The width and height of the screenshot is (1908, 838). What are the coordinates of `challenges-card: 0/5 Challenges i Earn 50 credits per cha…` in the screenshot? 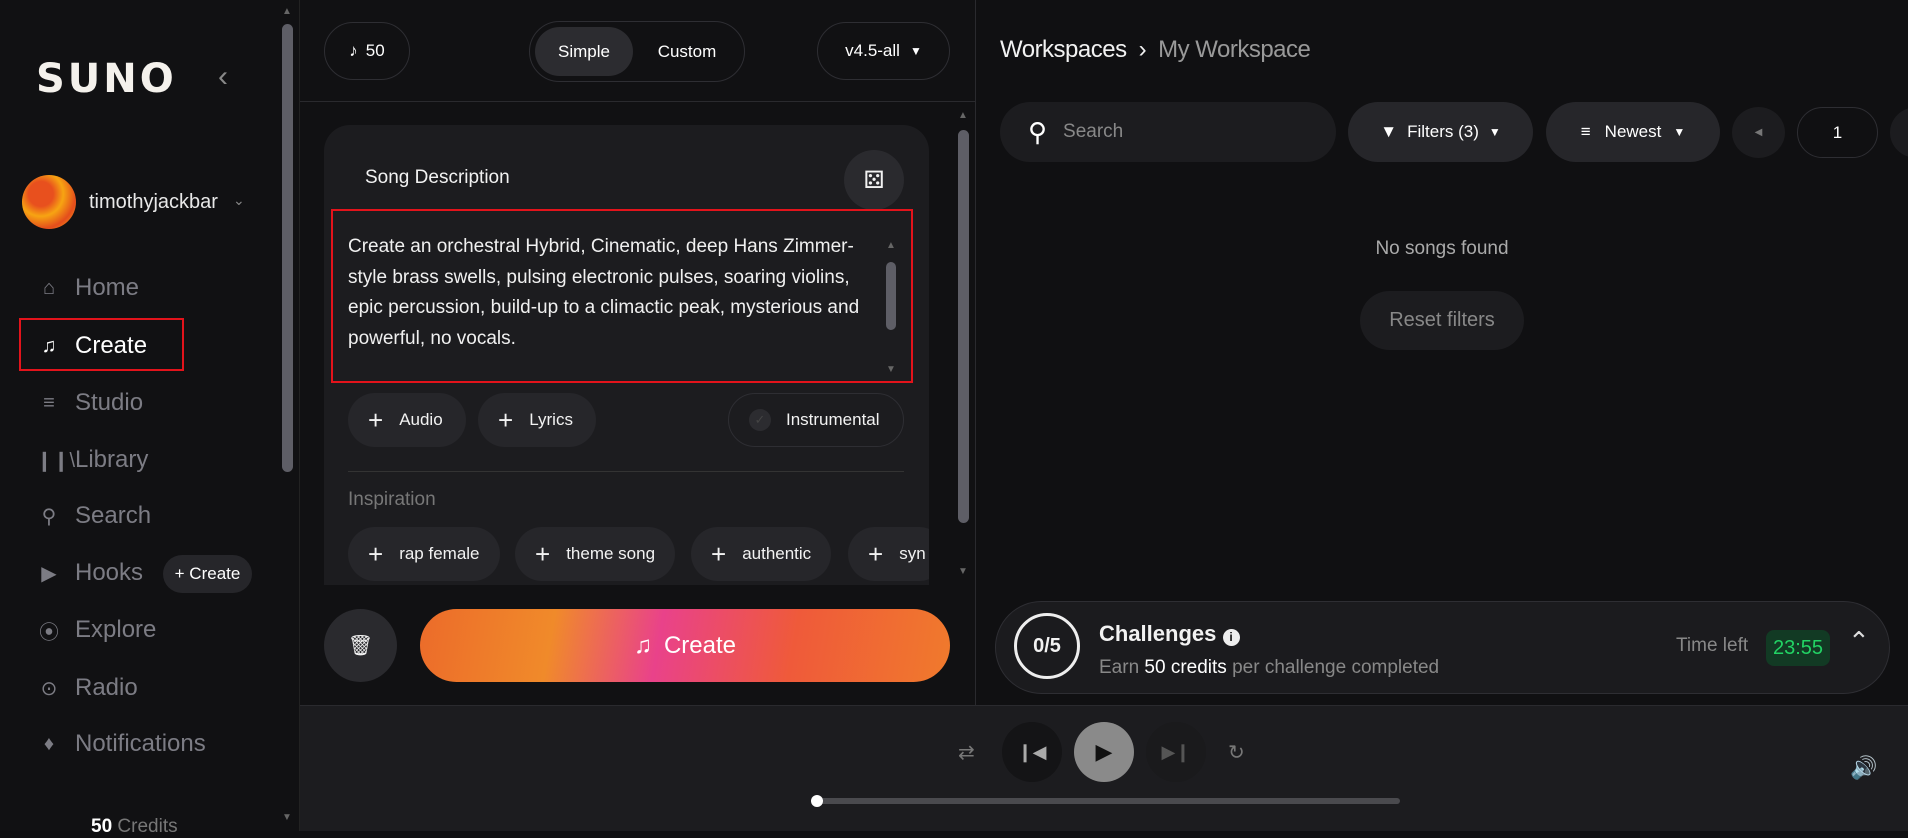 It's located at (1442, 647).